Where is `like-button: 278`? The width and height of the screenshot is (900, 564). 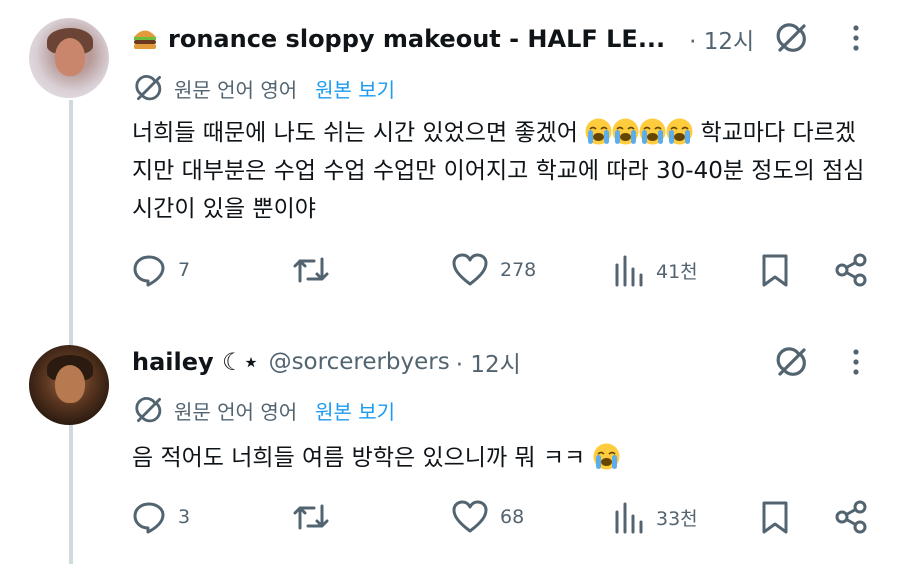
like-button: 278 is located at coordinates (494, 270).